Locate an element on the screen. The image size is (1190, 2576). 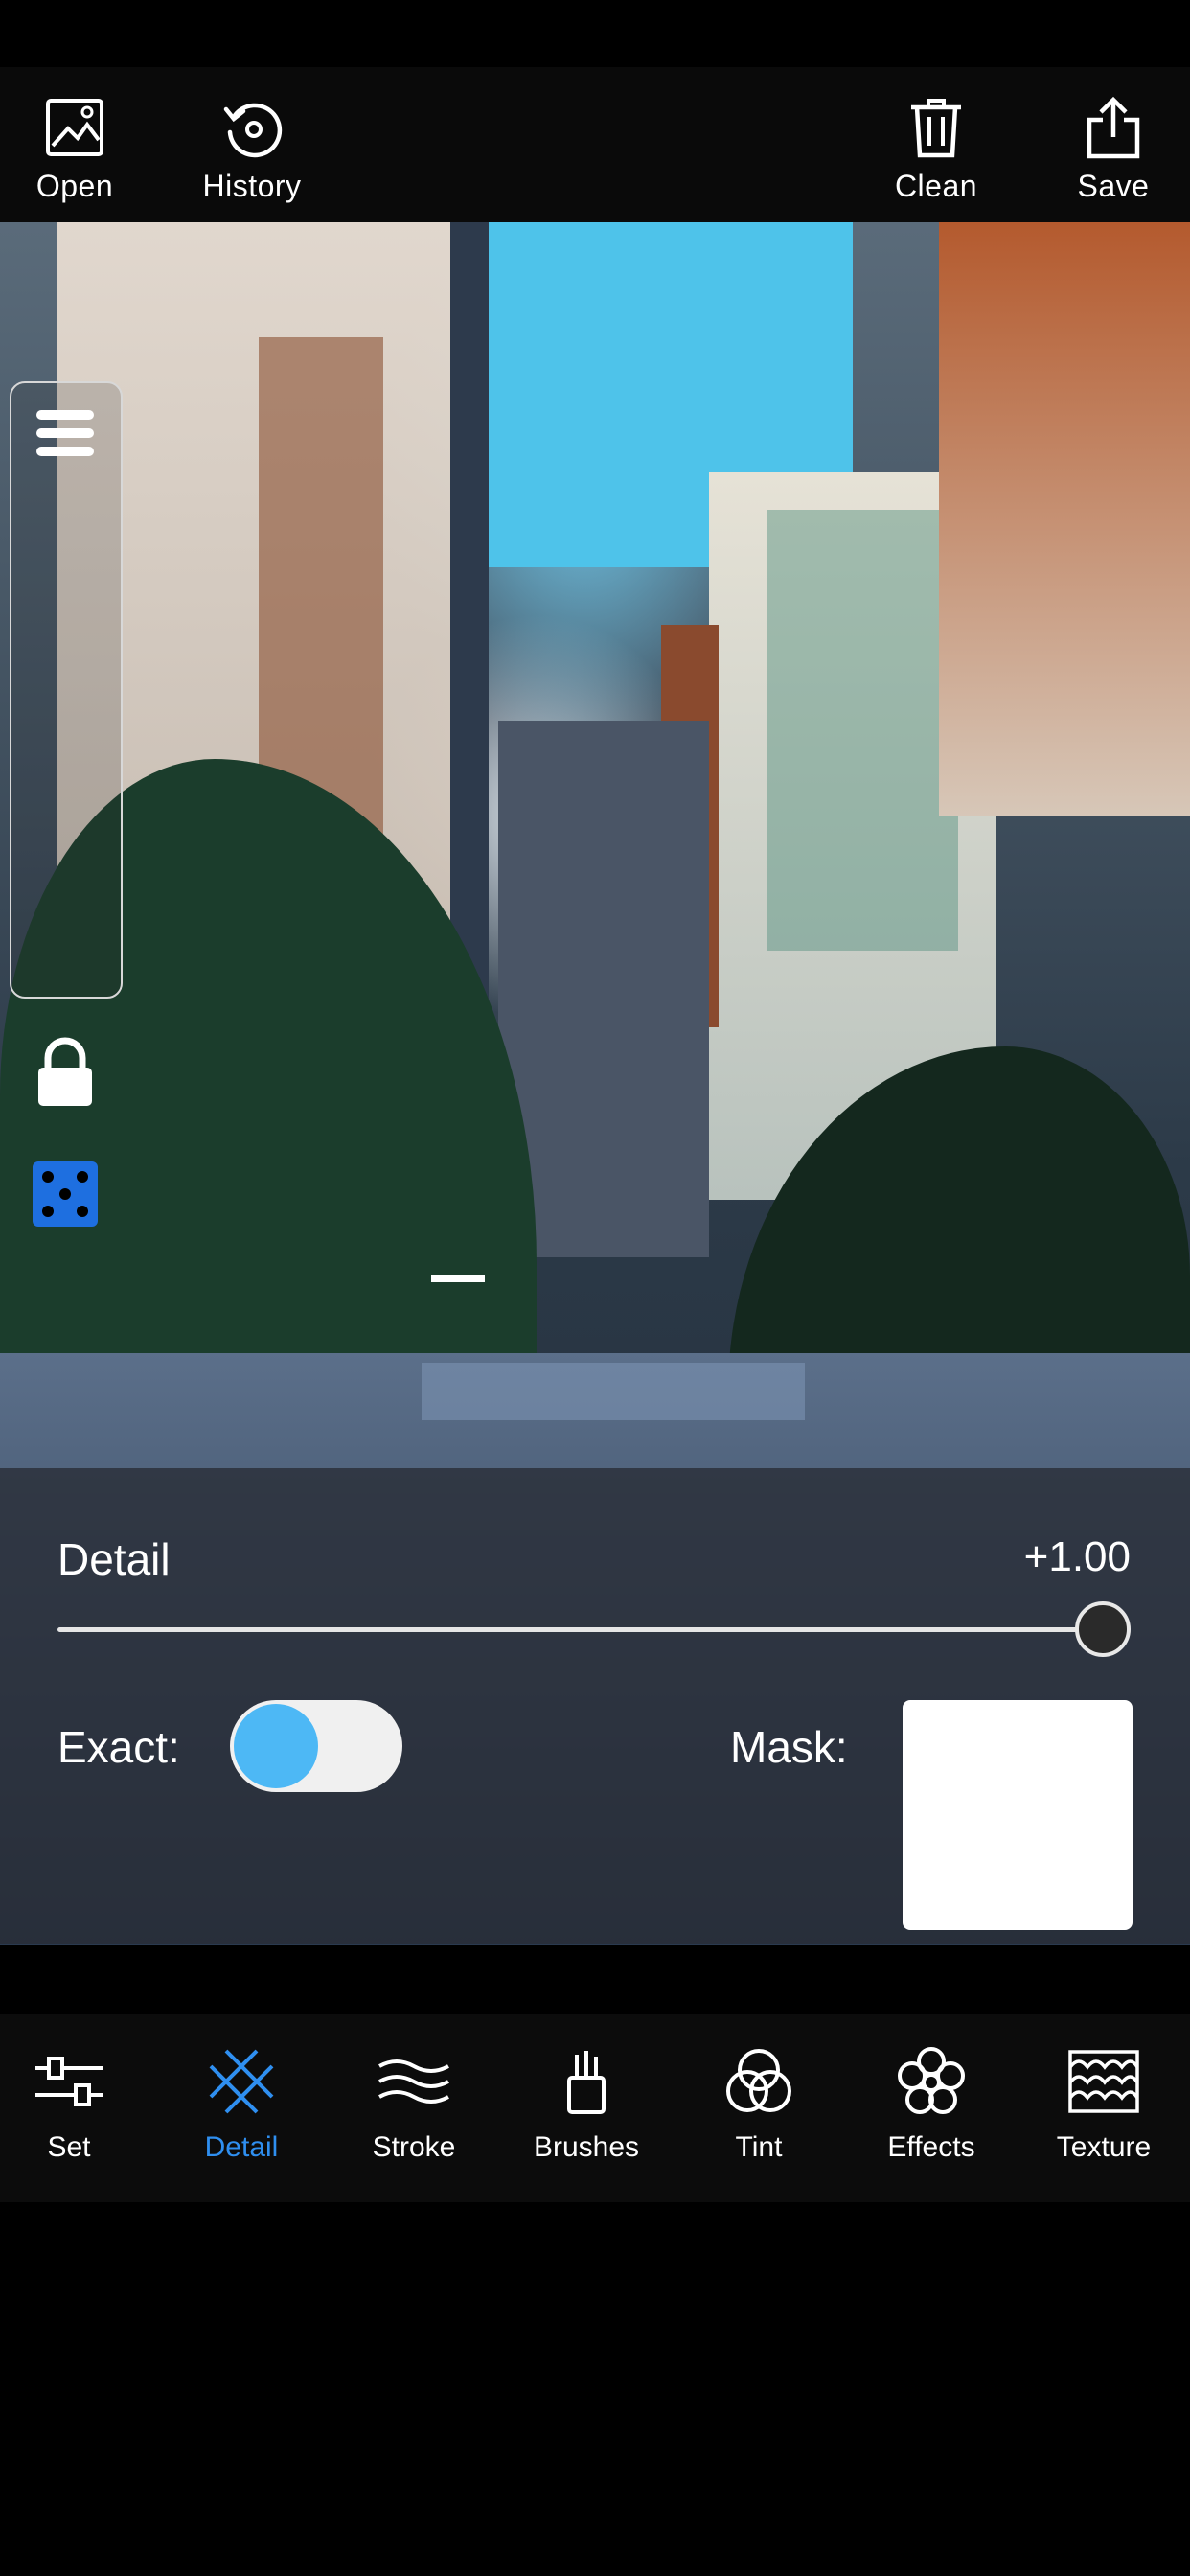
image-icon is located at coordinates (74, 127).